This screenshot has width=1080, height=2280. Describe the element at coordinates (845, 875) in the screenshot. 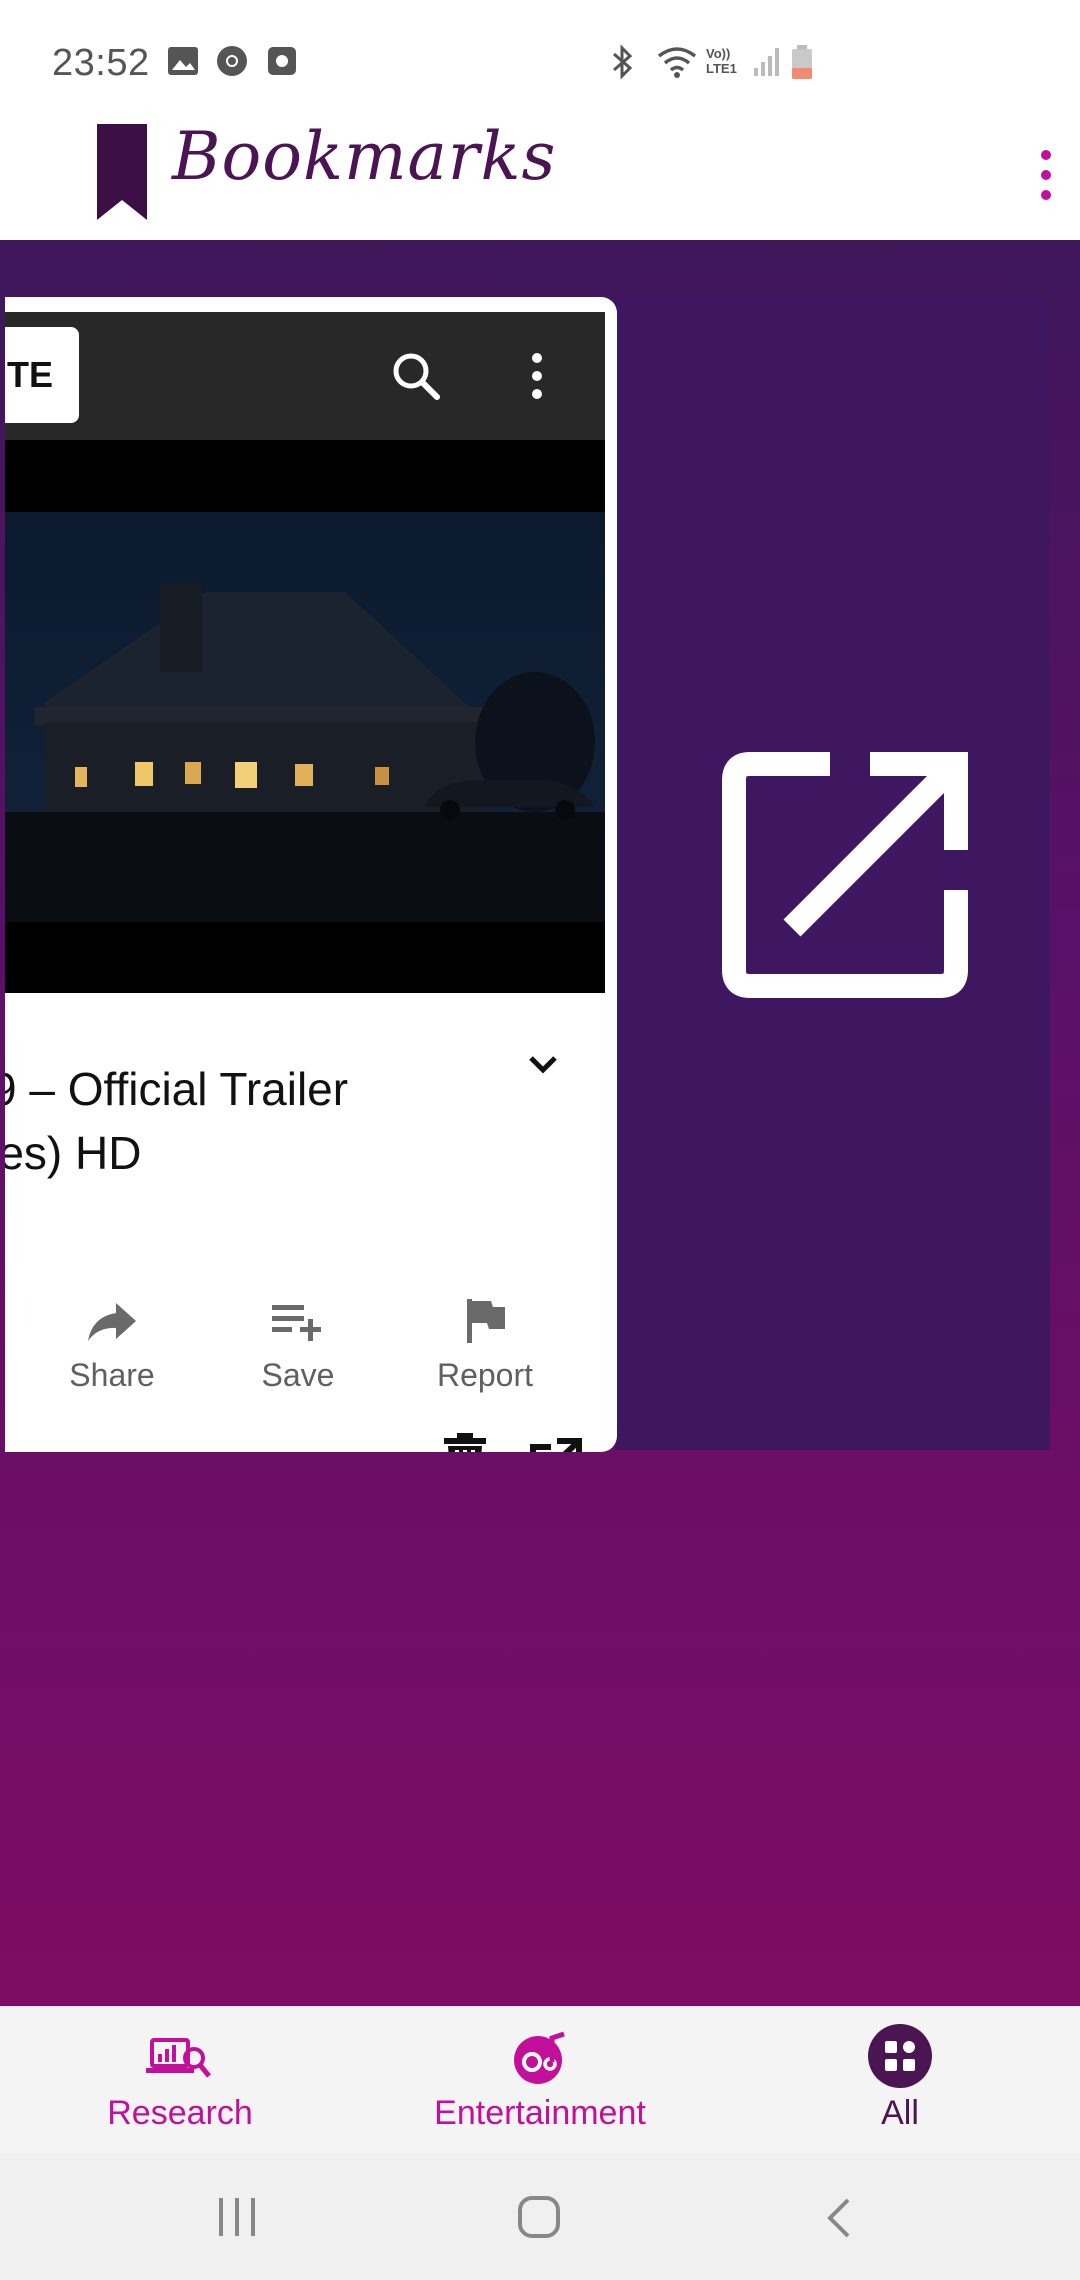

I see `open-in-new-large-icon` at that location.